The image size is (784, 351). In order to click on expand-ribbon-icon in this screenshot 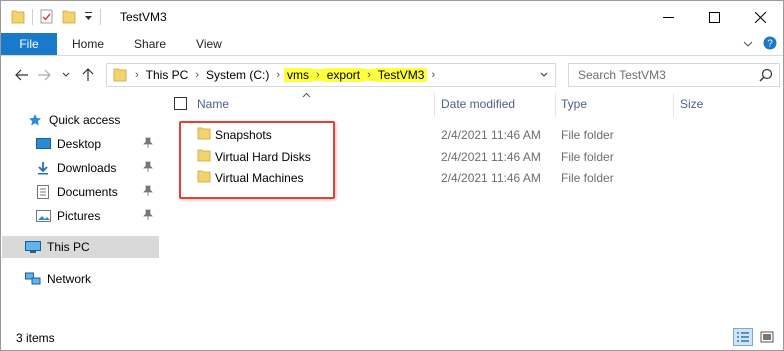, I will do `click(748, 44)`.